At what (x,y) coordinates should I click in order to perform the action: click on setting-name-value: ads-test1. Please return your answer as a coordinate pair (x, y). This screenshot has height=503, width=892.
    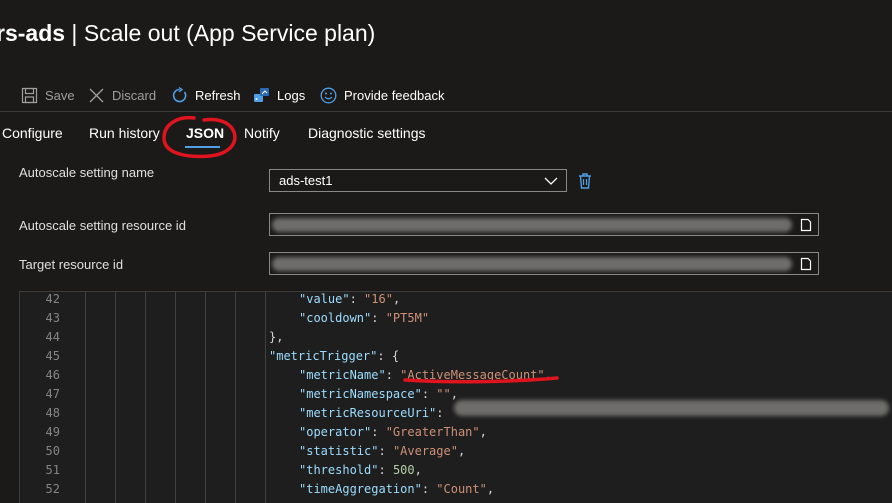
    Looking at the image, I should click on (306, 180).